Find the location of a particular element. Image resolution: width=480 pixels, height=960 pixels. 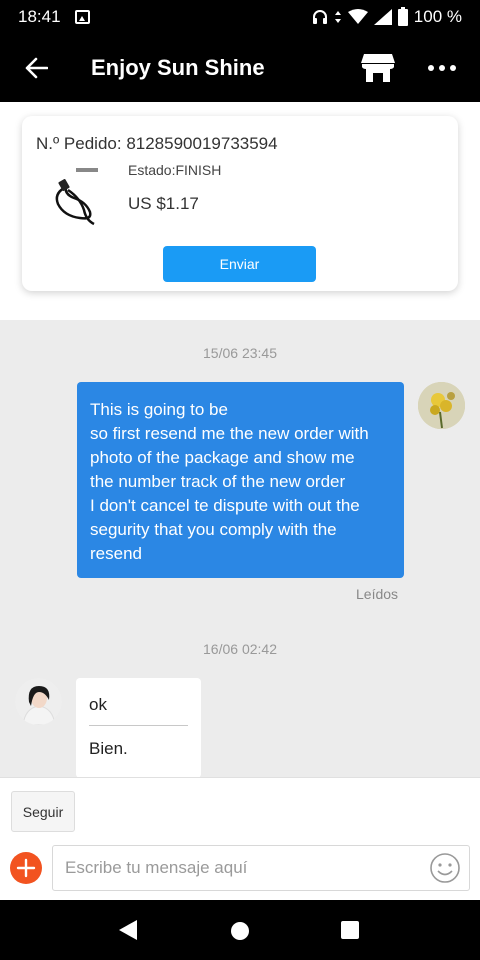

emoji-button is located at coordinates (445, 868).